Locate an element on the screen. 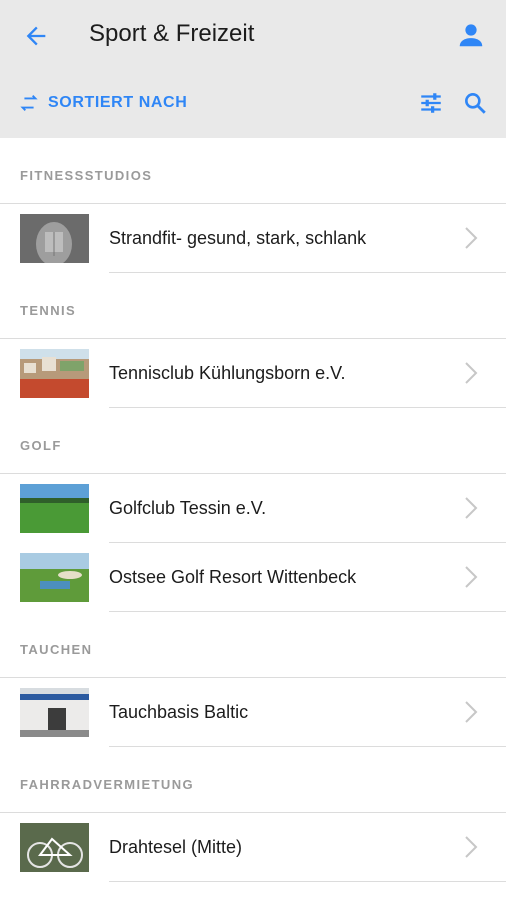 This screenshot has width=506, height=900. list-item: Drahtesel (Mitte) is located at coordinates (253, 847).